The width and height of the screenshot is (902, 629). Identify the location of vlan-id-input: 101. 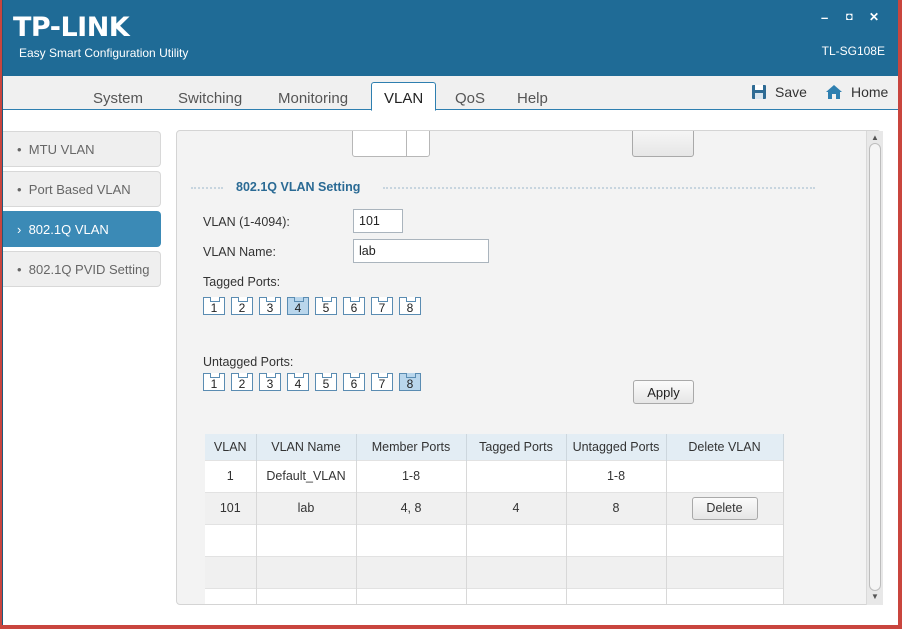
(378, 221).